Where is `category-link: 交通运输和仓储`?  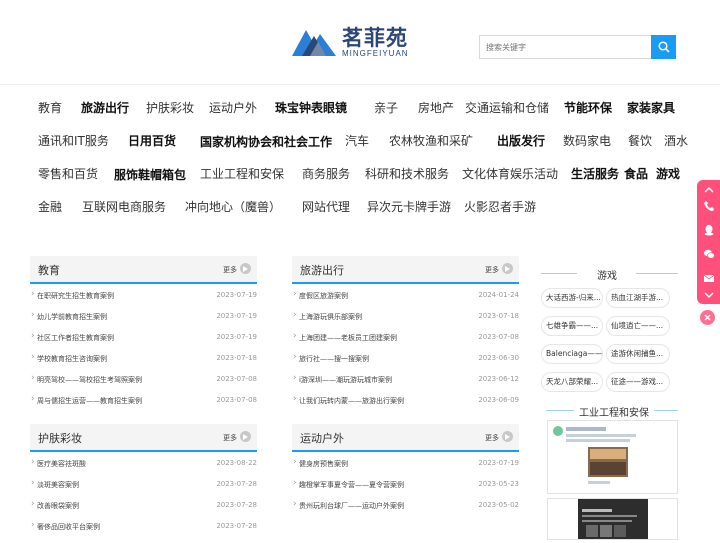
category-link: 交通运输和仓储 is located at coordinates (507, 107).